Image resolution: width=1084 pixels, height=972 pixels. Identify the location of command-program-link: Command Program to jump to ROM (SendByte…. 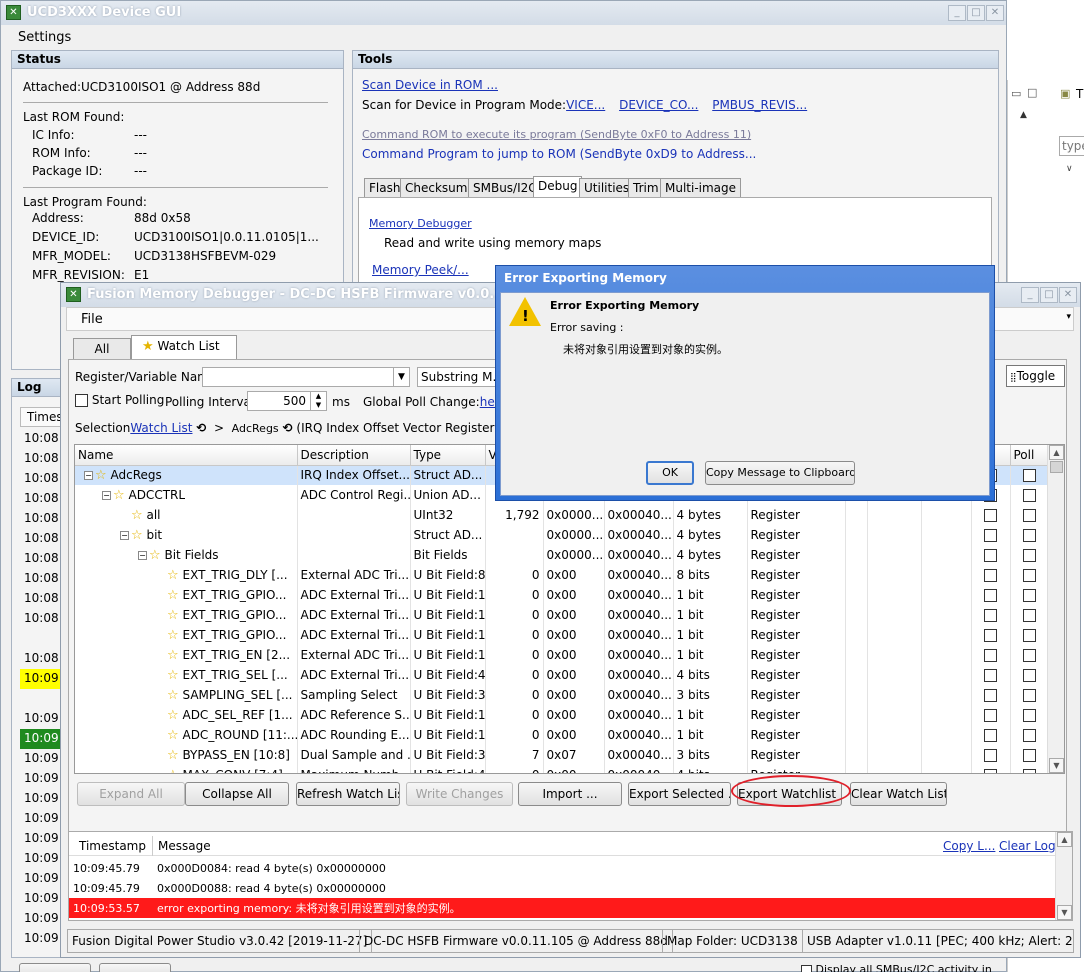
(559, 154).